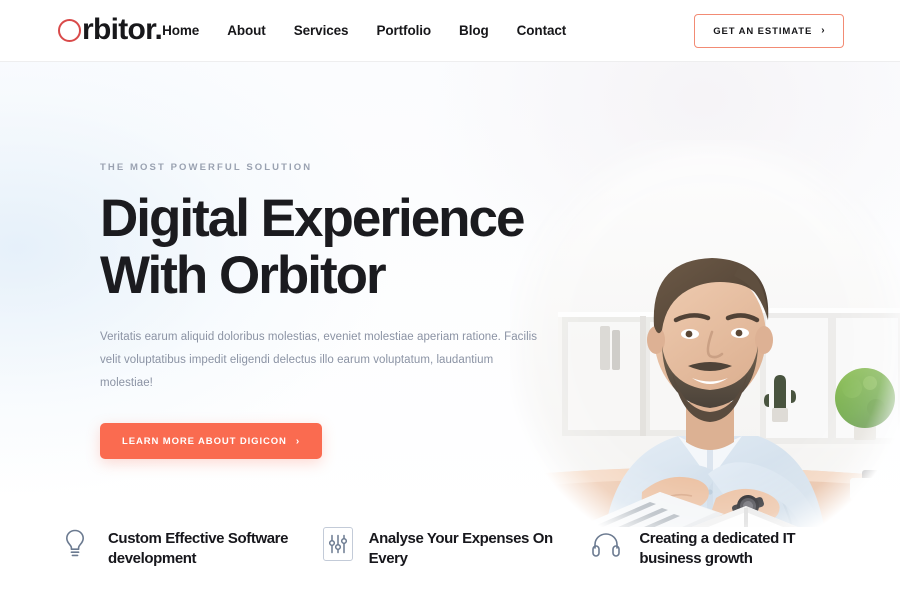 This screenshot has width=900, height=600. What do you see at coordinates (246, 30) in the screenshot?
I see `nav-item-about: About` at bounding box center [246, 30].